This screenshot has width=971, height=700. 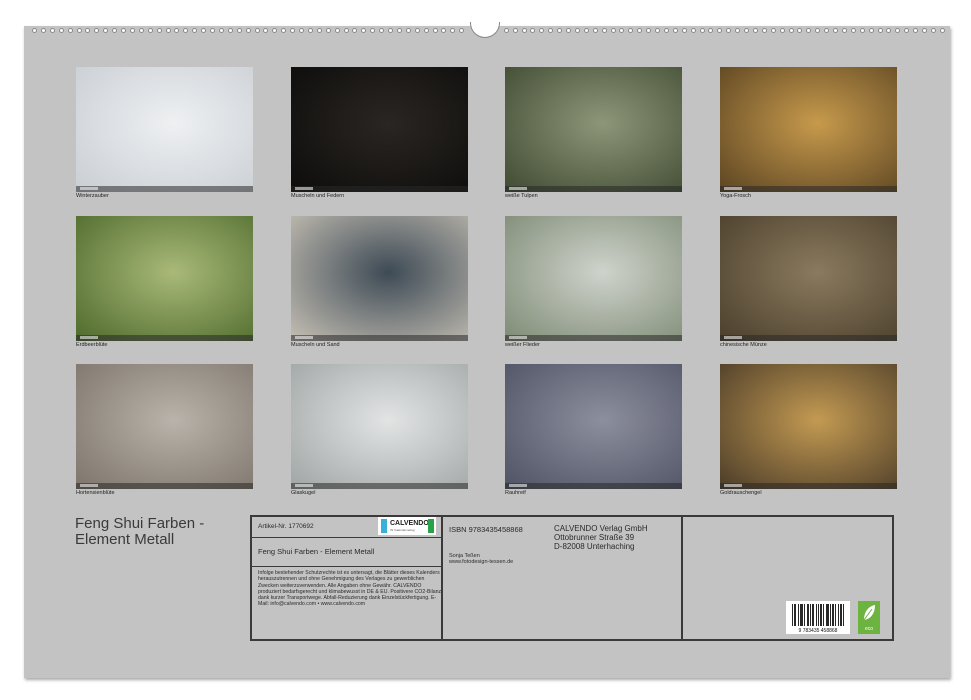 What do you see at coordinates (92, 196) in the screenshot?
I see `month-caption: Winterzauber` at bounding box center [92, 196].